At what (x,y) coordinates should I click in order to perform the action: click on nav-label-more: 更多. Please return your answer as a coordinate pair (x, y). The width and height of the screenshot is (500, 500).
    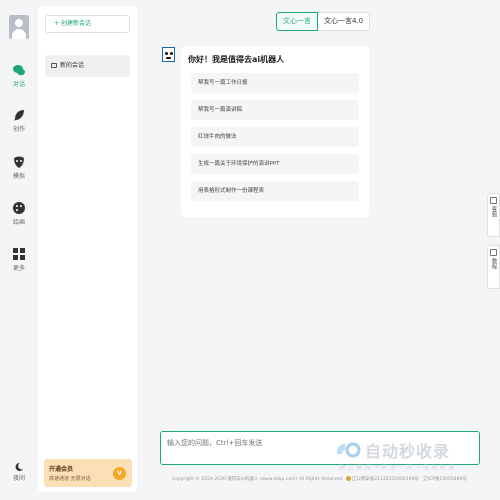
    Looking at the image, I should click on (18, 268).